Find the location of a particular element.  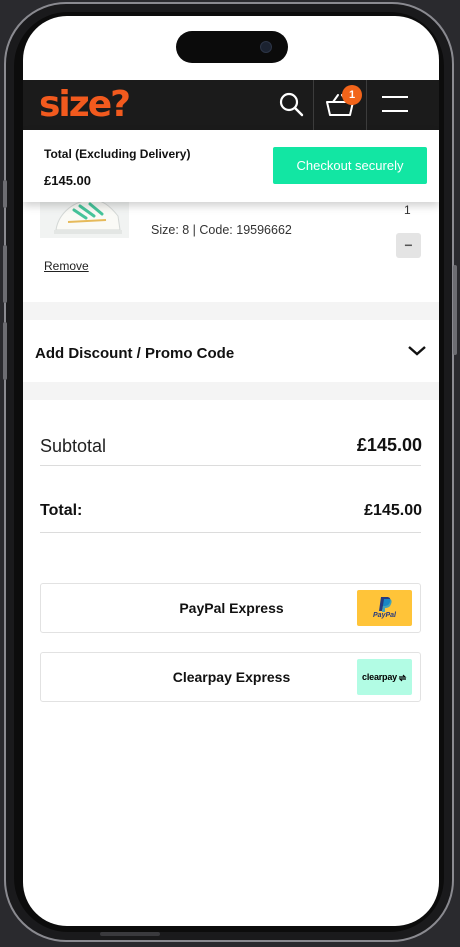

total-value: £145.00 is located at coordinates (393, 510).